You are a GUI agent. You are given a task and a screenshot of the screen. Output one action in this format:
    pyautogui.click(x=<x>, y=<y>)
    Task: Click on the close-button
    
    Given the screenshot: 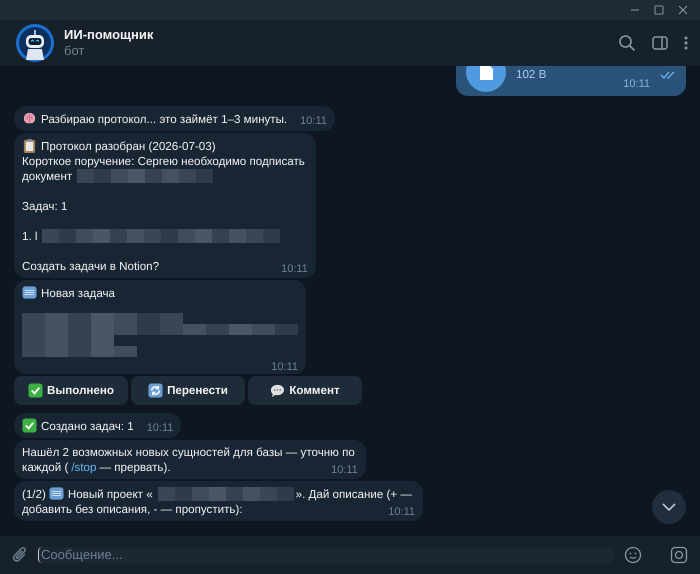 What is the action you would take?
    pyautogui.click(x=683, y=10)
    